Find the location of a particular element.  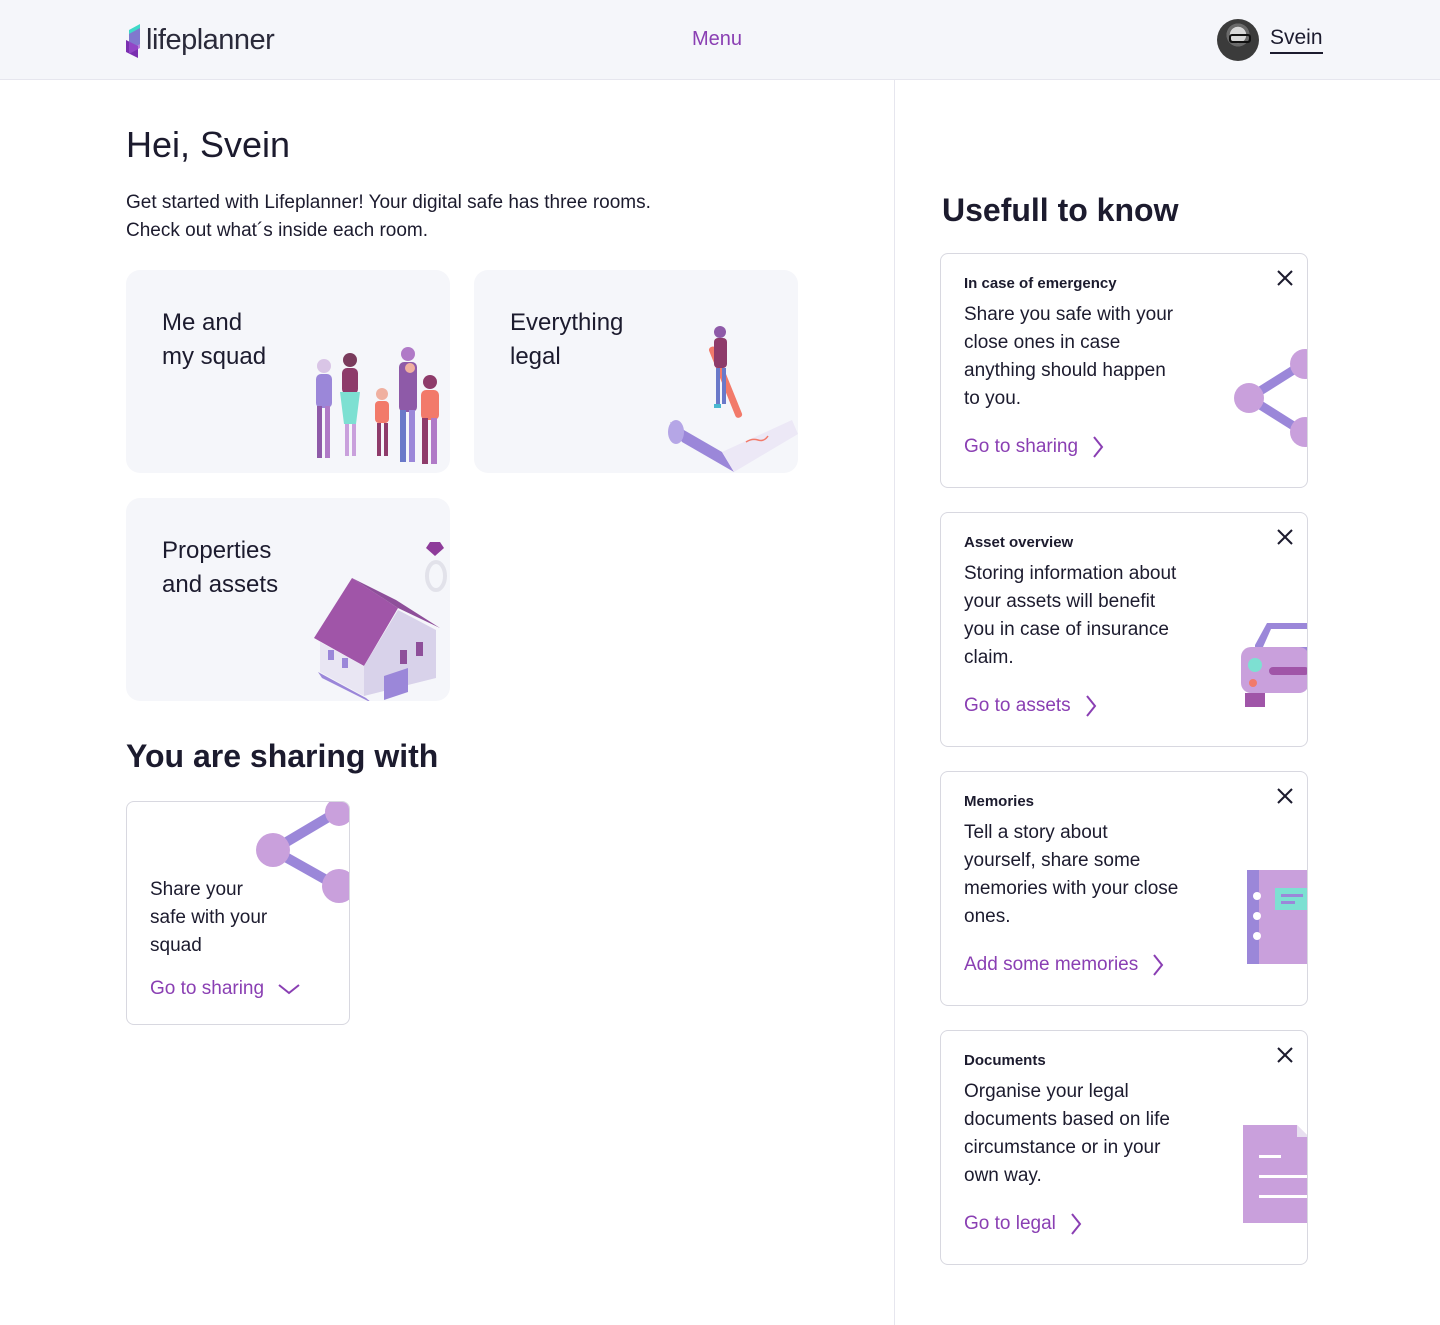

logo-mark-icon is located at coordinates (133, 41).